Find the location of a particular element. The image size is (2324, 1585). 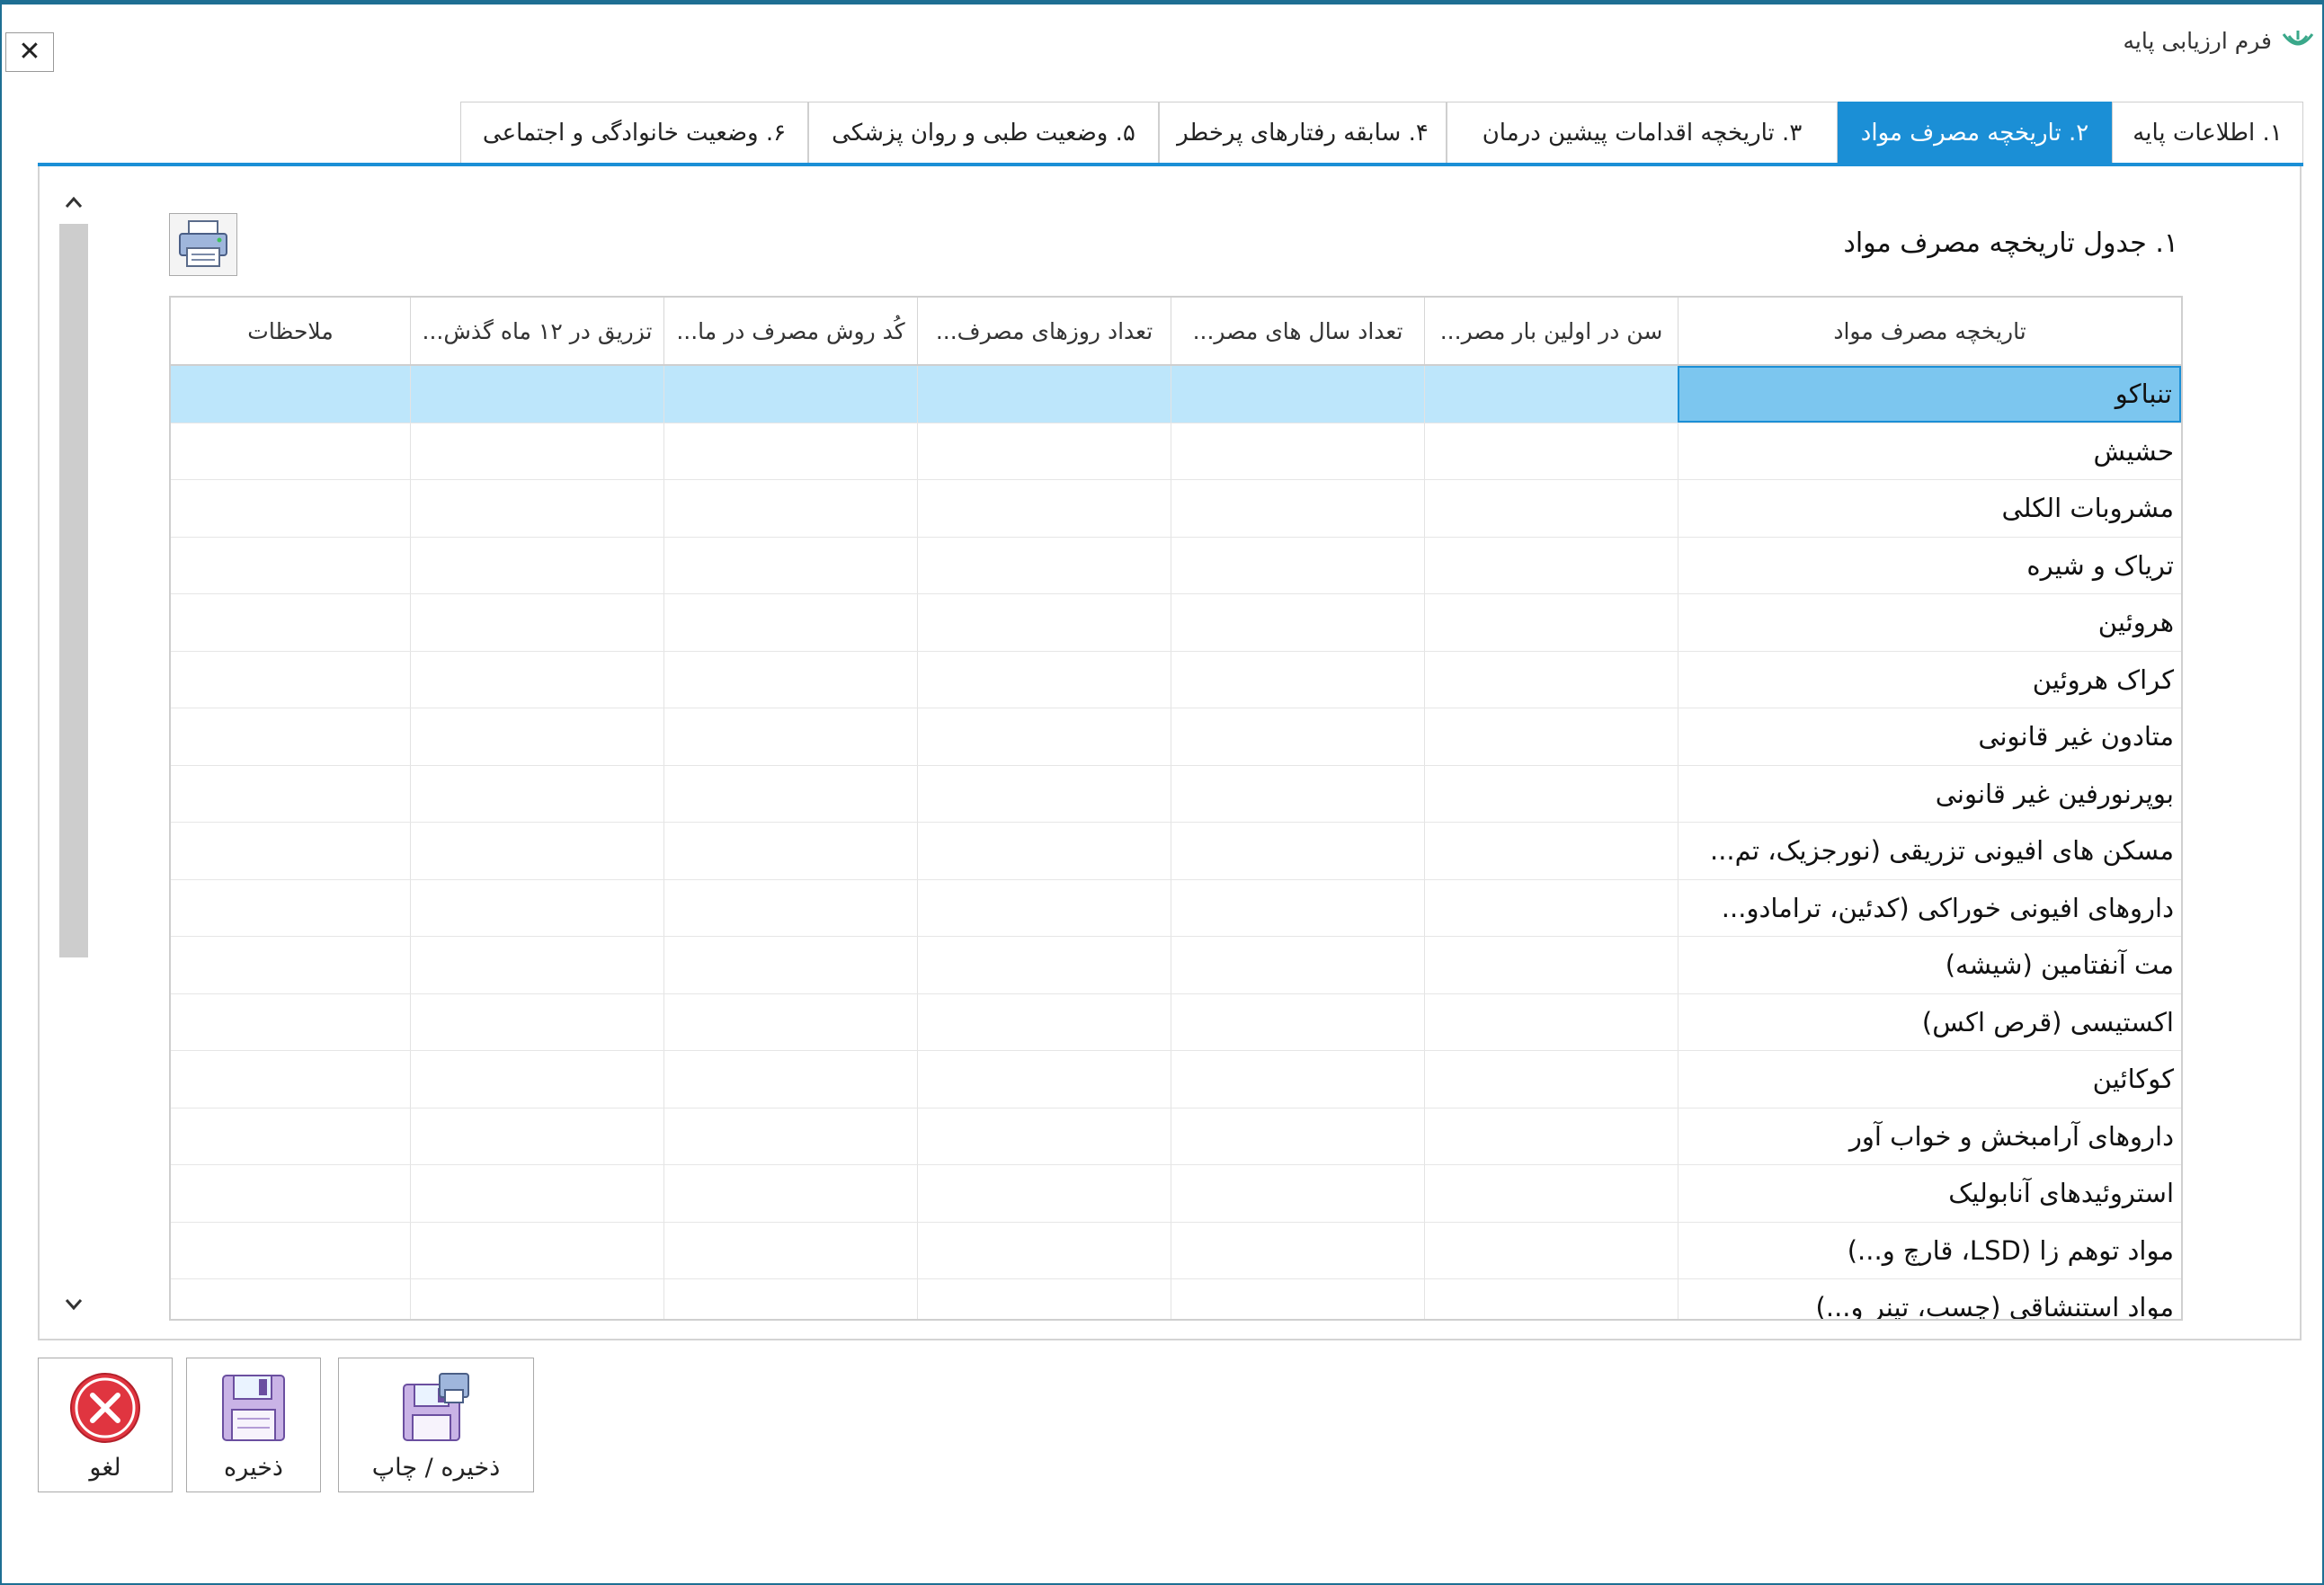

cancel-button: لغو is located at coordinates (105, 1425).